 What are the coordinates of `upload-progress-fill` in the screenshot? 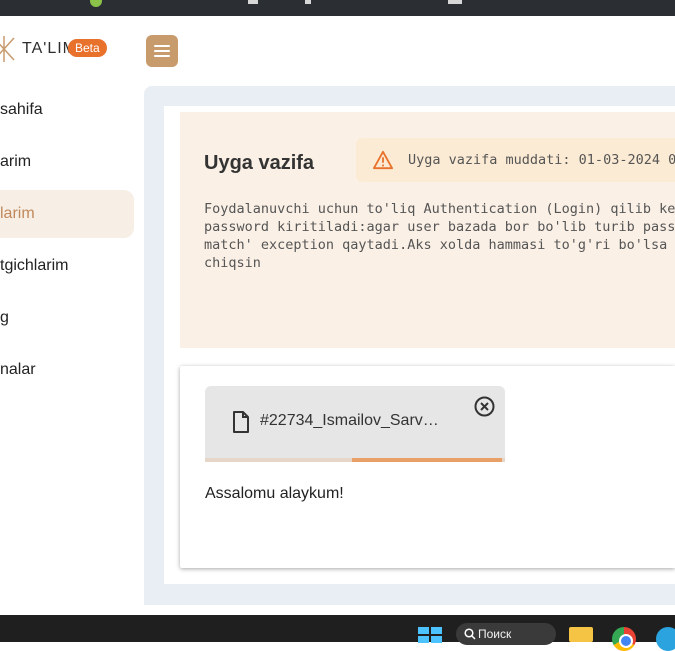 It's located at (427, 460).